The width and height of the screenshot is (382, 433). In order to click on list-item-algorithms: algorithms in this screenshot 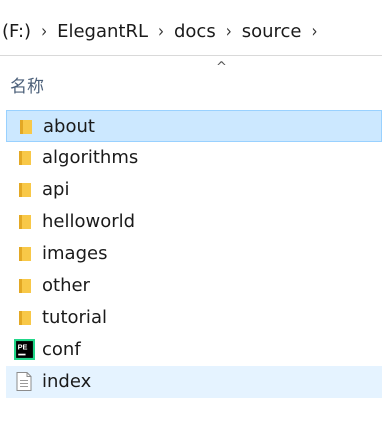, I will do `click(194, 158)`.